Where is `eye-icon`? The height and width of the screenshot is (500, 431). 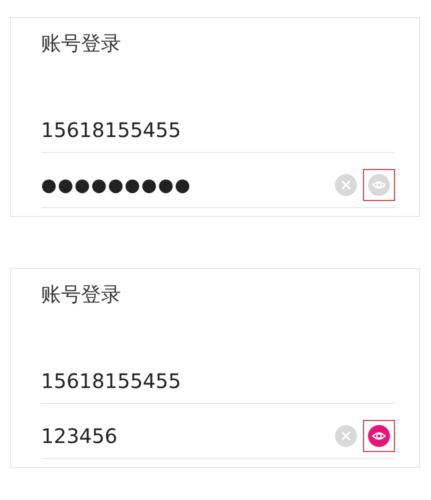 eye-icon is located at coordinates (379, 436).